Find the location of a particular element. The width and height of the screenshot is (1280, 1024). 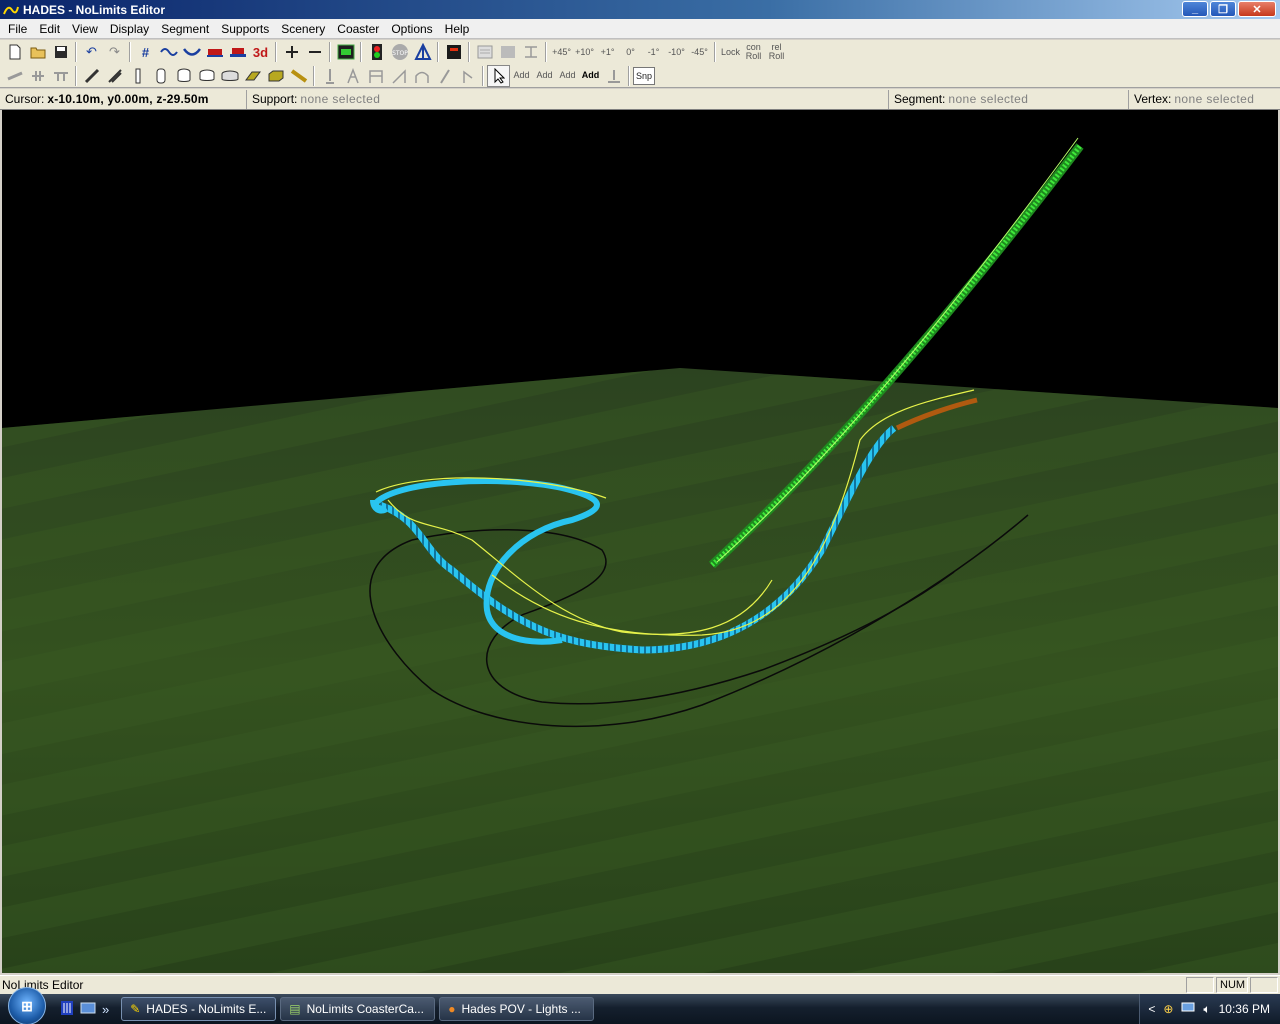

menu-view: View is located at coordinates (85, 29).